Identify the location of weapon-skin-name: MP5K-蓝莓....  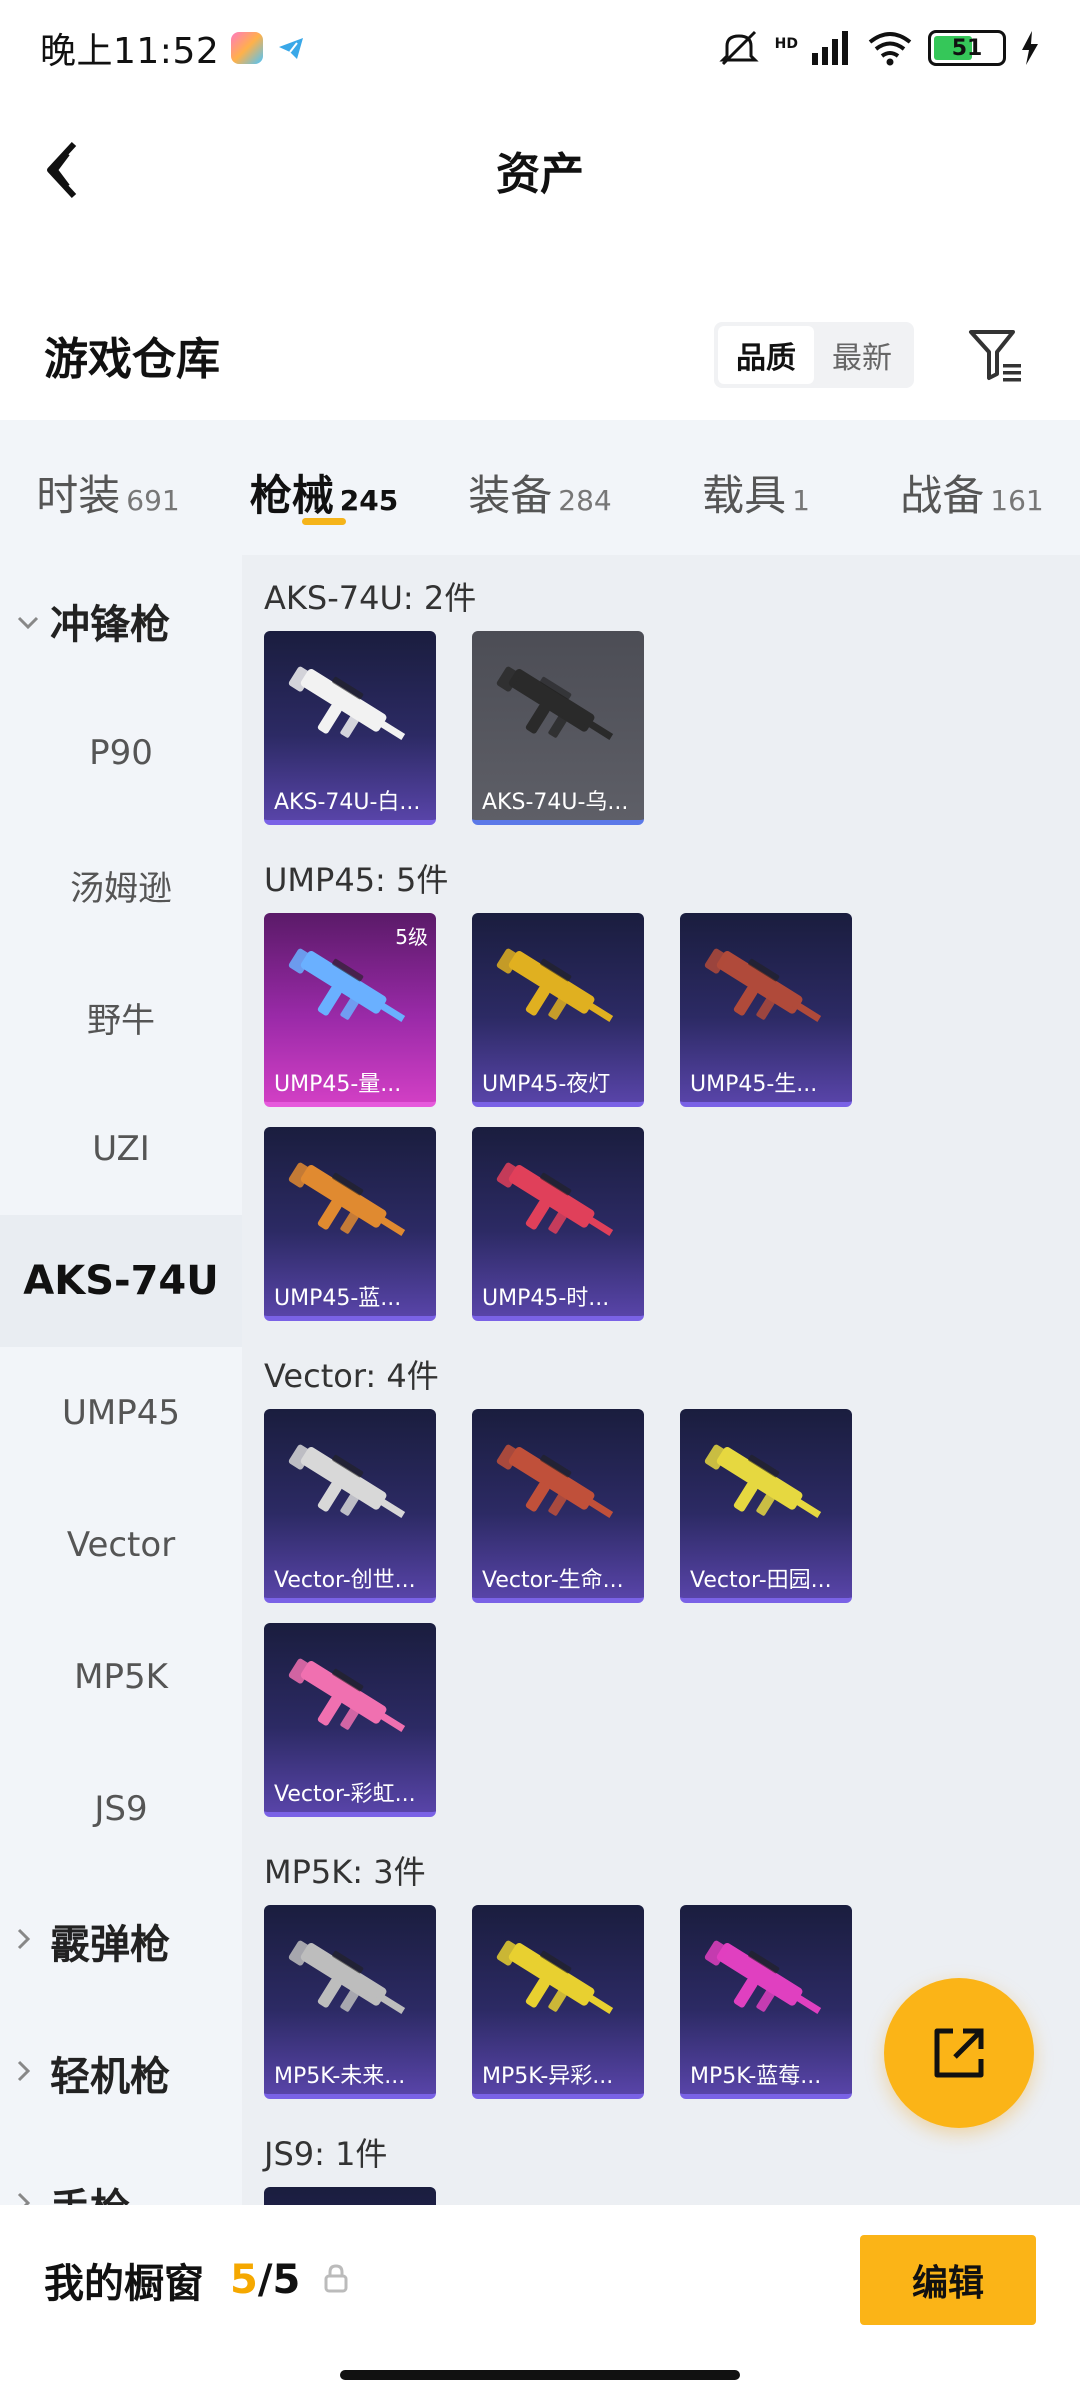
(756, 2076).